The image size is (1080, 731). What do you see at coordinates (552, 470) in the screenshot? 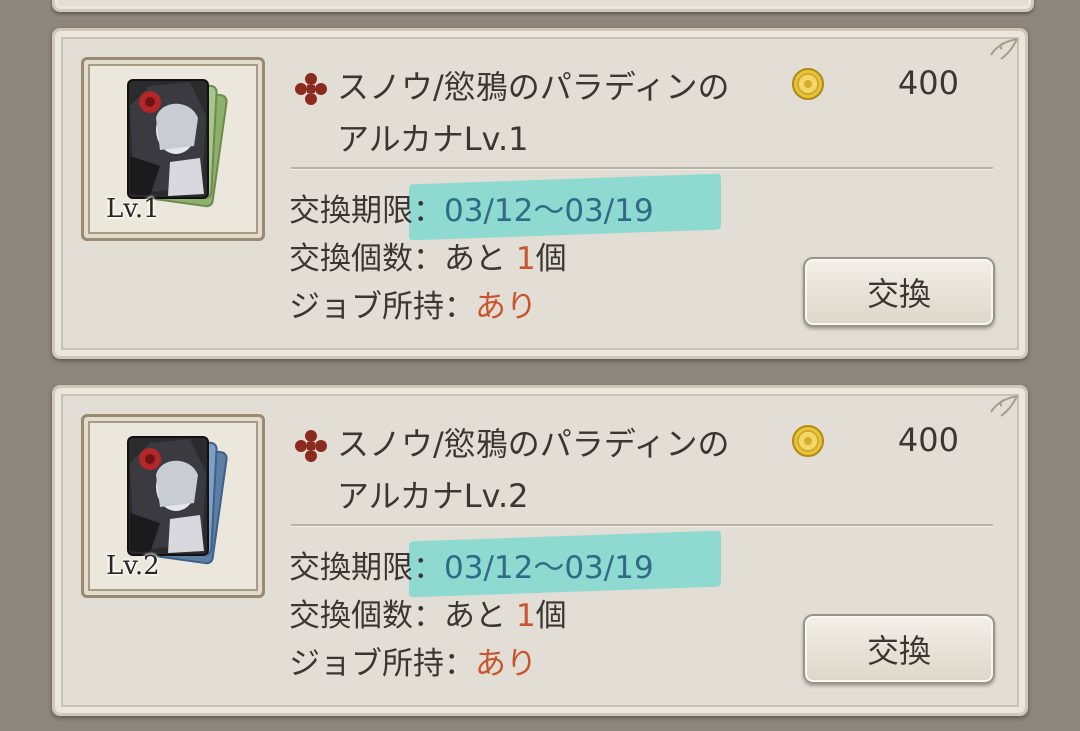
I see `item-name: スノウ/慾鴉のパラディンの アルカナLv.2` at bounding box center [552, 470].